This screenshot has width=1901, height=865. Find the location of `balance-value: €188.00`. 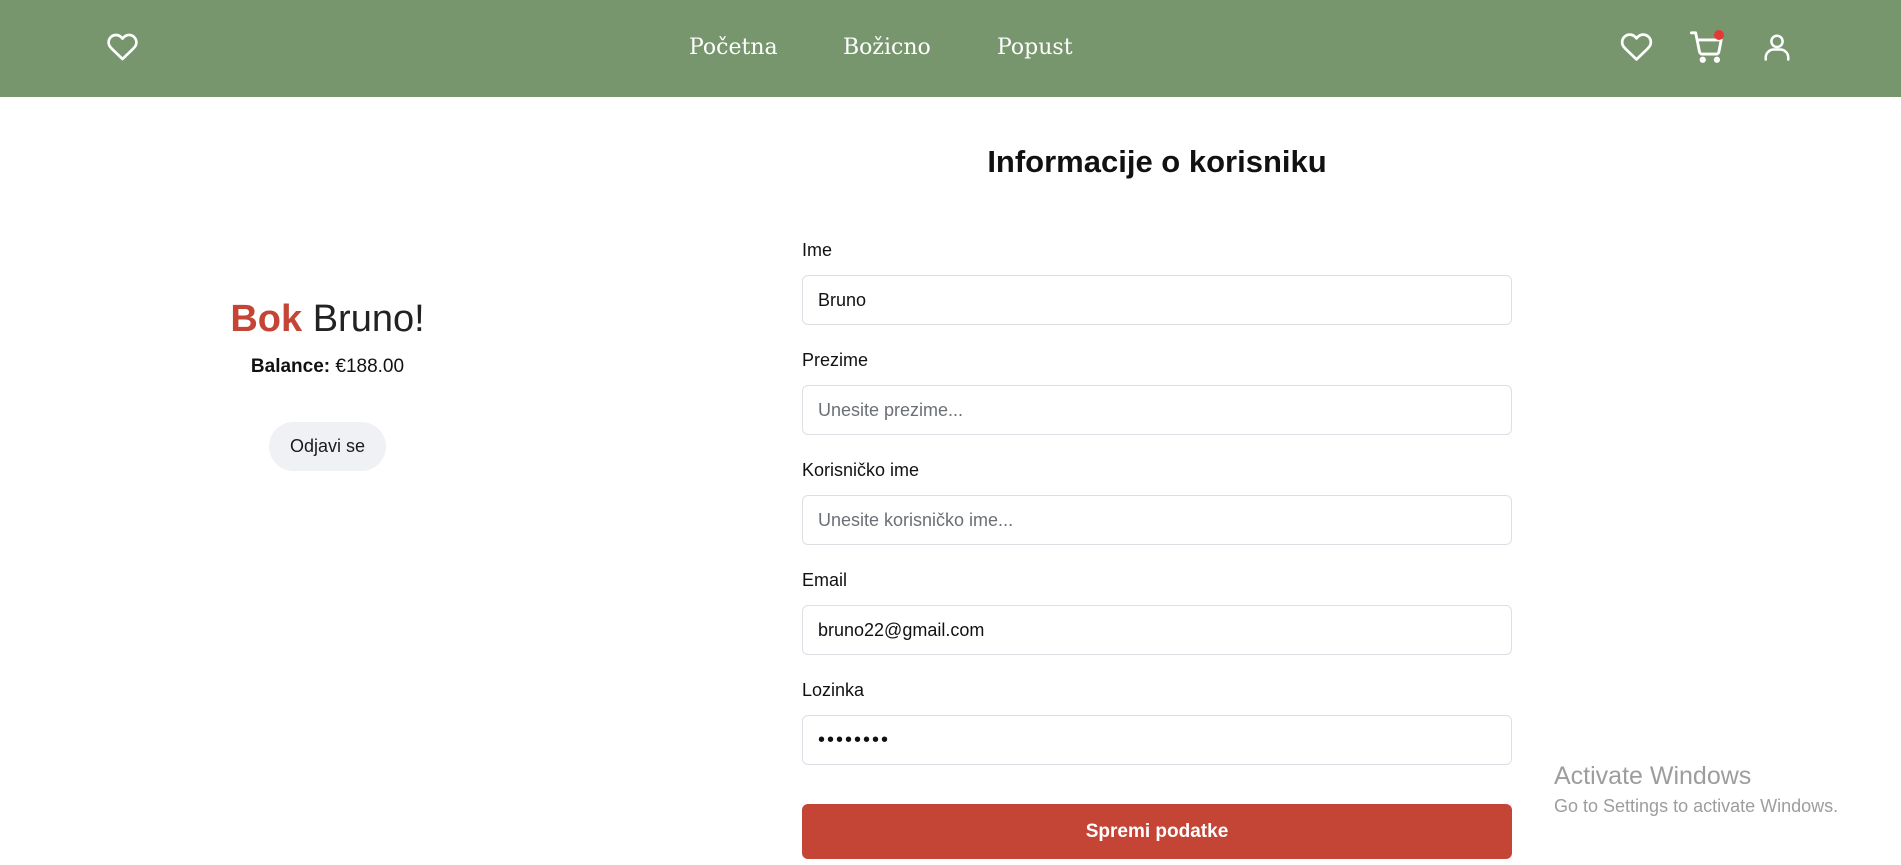

balance-value: €188.00 is located at coordinates (370, 366).